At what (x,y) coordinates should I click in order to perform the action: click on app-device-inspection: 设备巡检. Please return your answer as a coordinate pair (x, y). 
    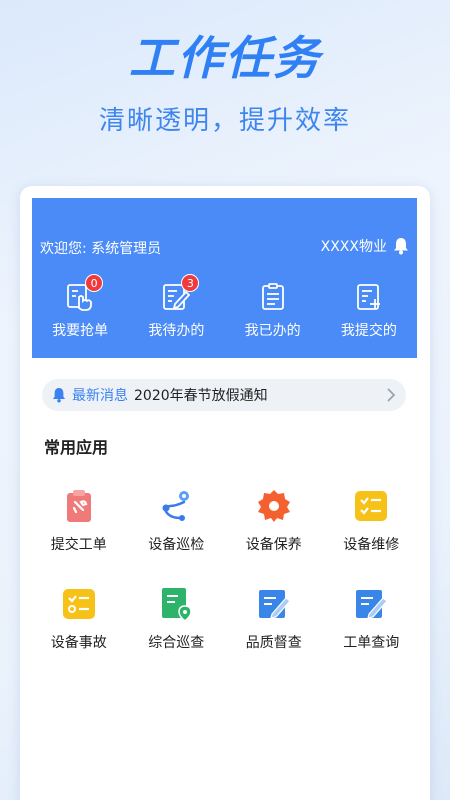
    Looking at the image, I should click on (177, 521).